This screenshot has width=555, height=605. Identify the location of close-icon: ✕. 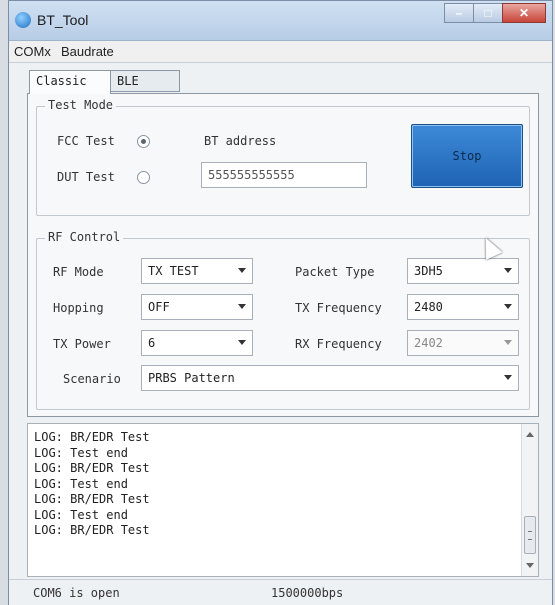
(524, 13).